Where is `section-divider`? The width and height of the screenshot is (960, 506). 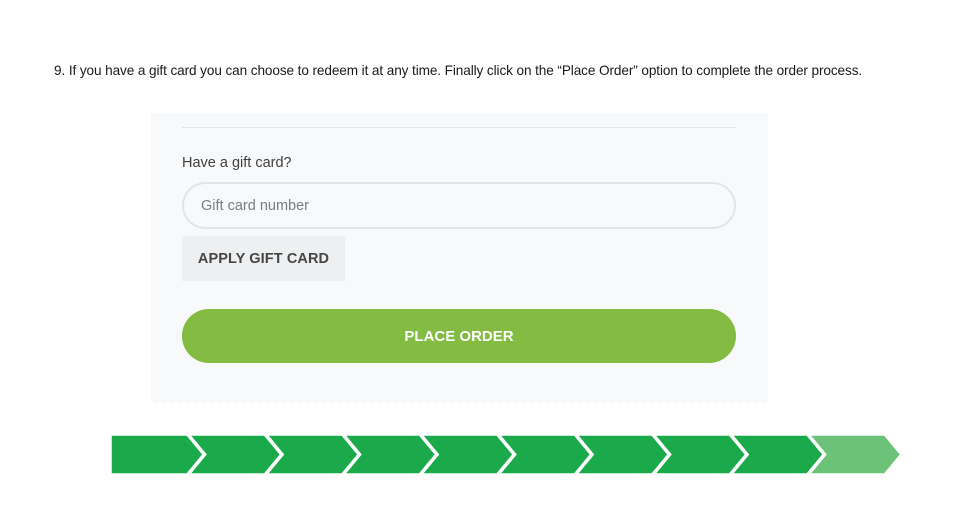 section-divider is located at coordinates (459, 127).